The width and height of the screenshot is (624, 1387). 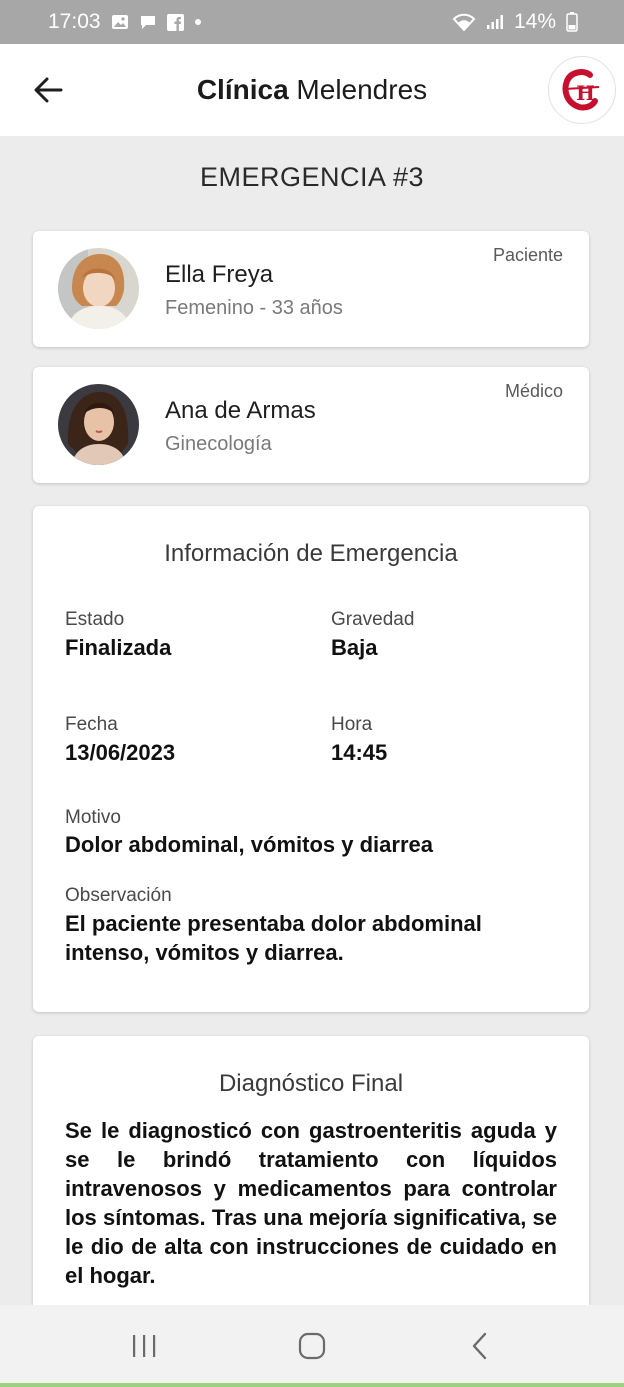 What do you see at coordinates (219, 274) in the screenshot?
I see `patient-name: Ella Freya` at bounding box center [219, 274].